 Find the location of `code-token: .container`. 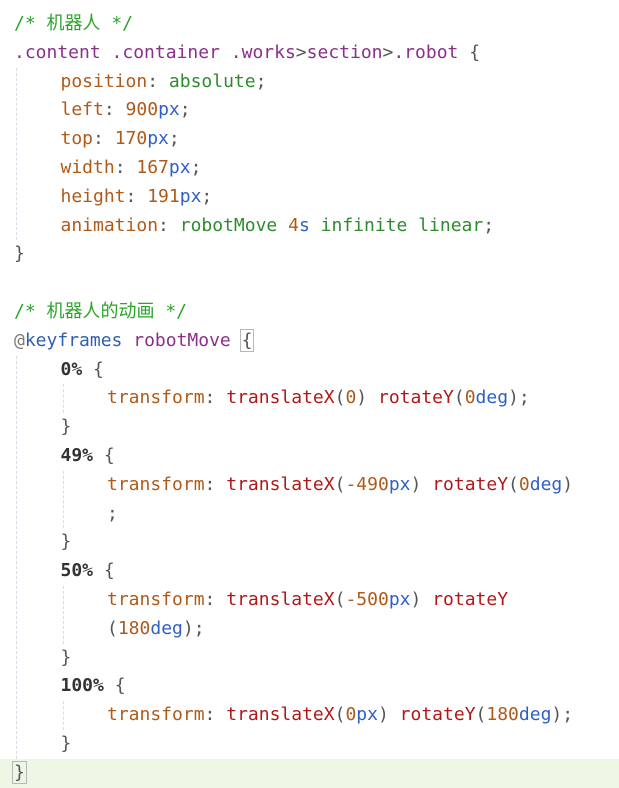

code-token: .container is located at coordinates (165, 52).